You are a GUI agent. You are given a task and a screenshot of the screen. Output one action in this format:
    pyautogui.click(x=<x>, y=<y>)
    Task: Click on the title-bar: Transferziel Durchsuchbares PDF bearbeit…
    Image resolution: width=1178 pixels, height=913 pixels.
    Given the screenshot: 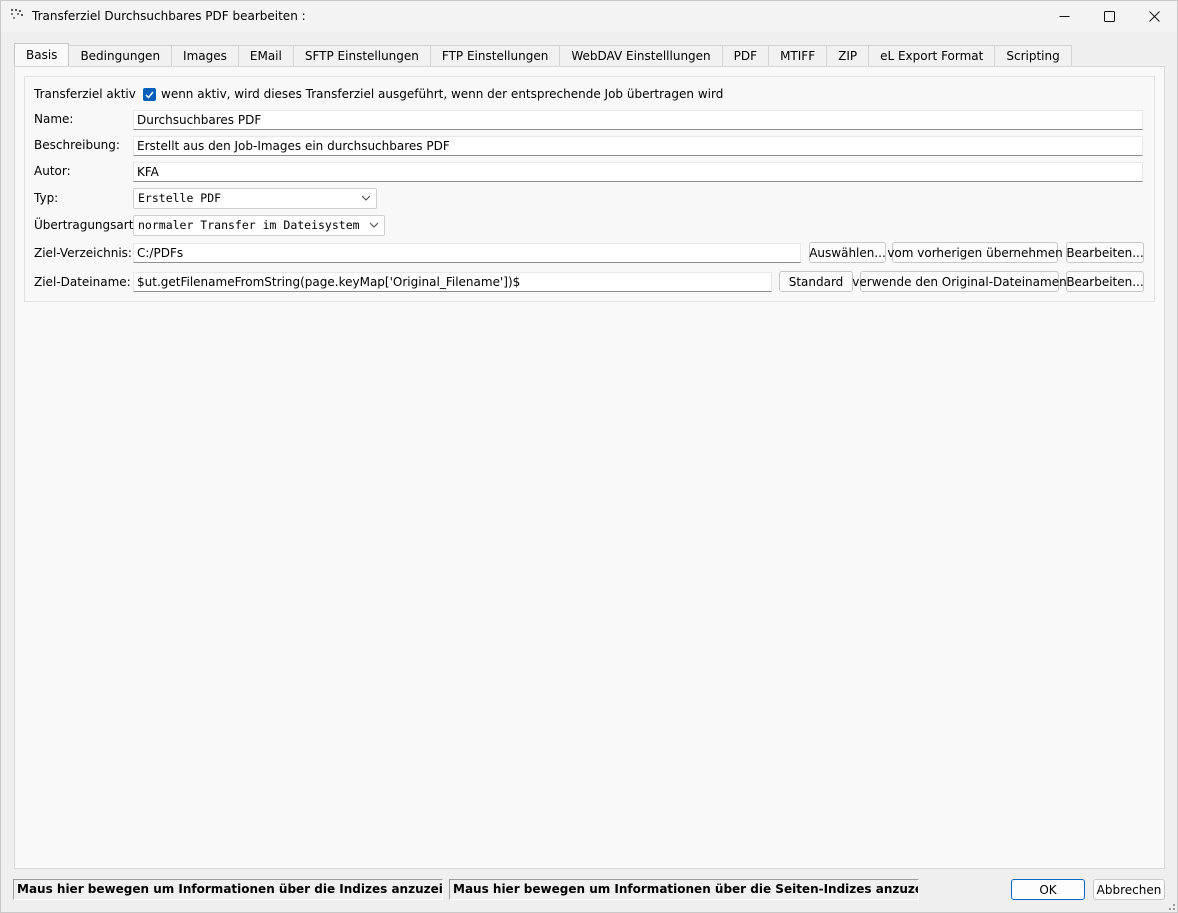 What is the action you would take?
    pyautogui.click(x=589, y=16)
    